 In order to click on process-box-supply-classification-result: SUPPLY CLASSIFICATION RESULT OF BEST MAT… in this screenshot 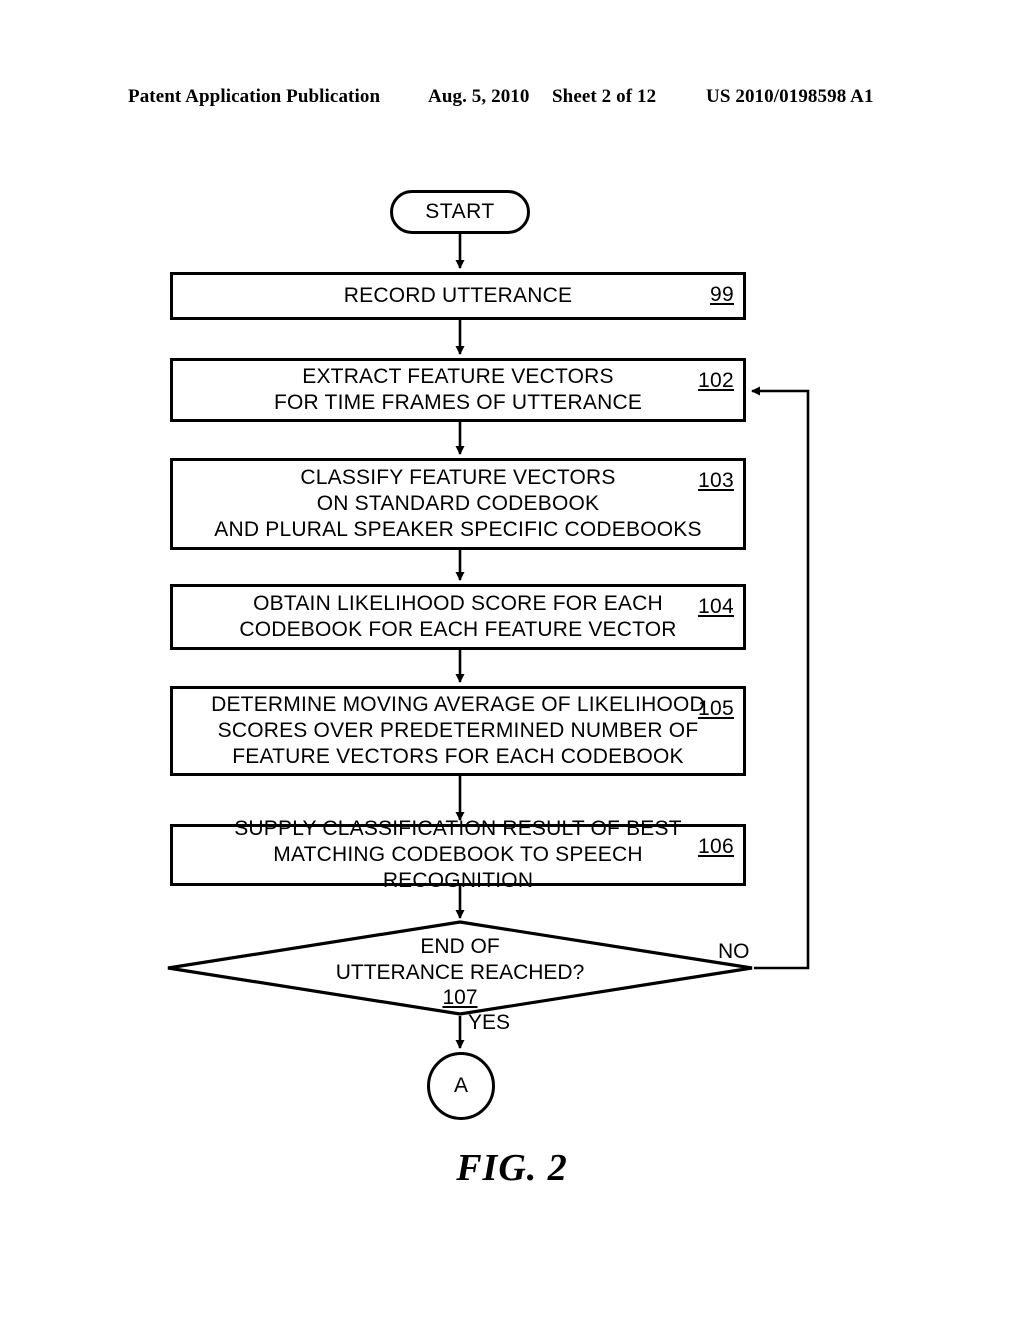, I will do `click(458, 854)`.